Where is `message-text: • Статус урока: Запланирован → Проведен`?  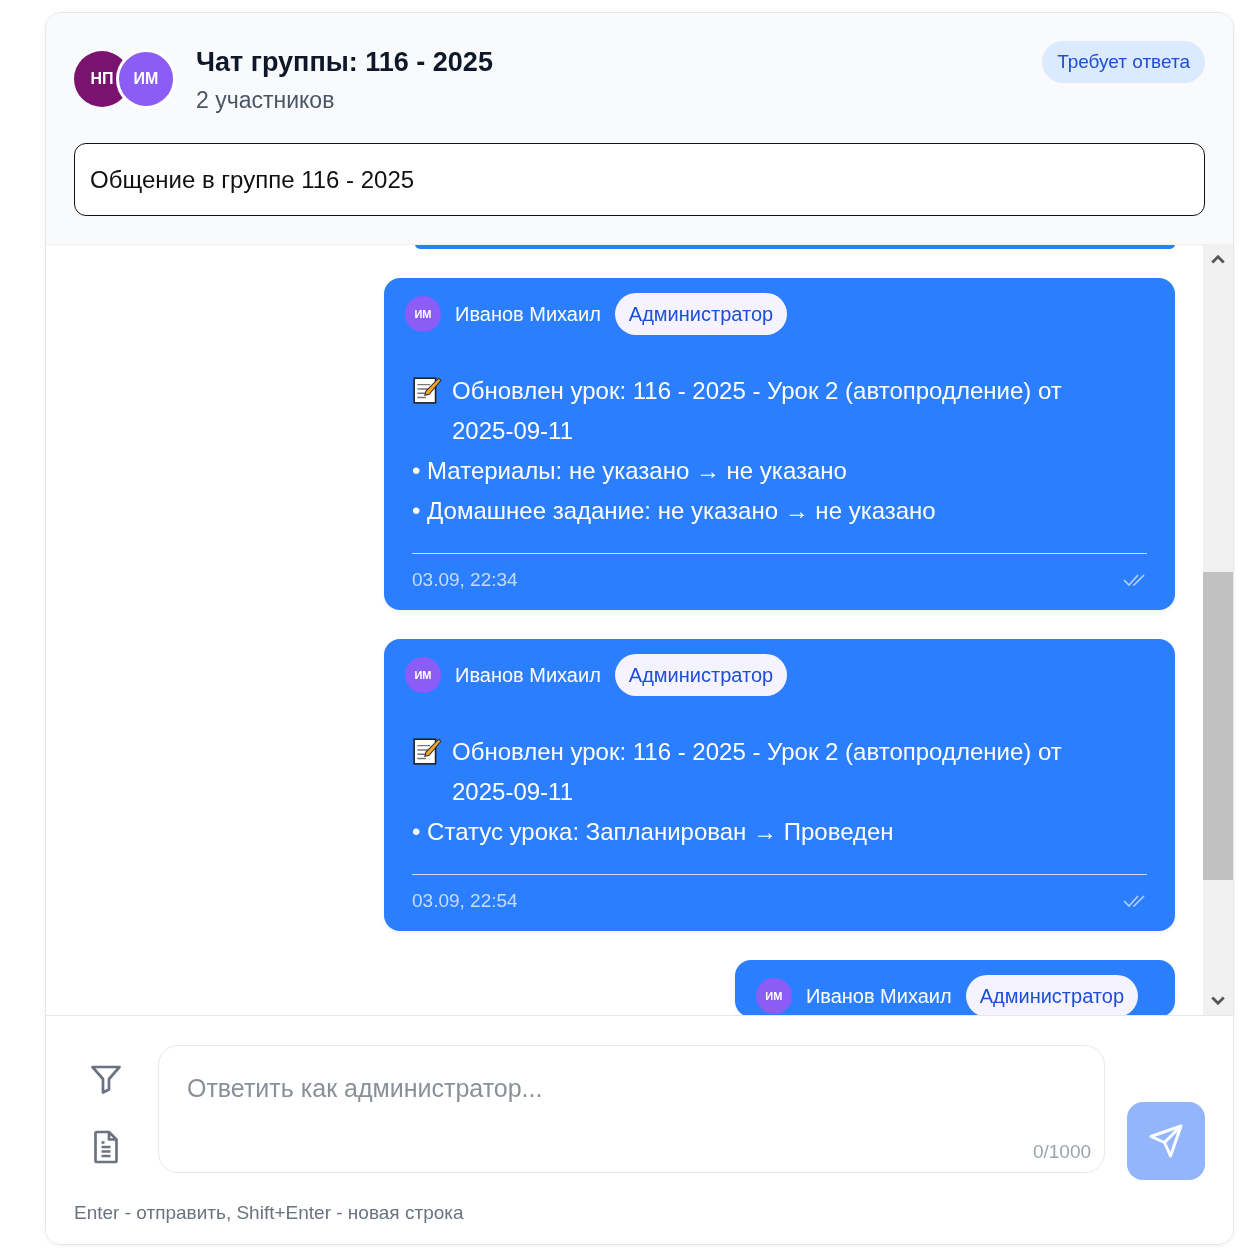
message-text: • Статус урока: Запланирован → Проведен is located at coordinates (653, 832).